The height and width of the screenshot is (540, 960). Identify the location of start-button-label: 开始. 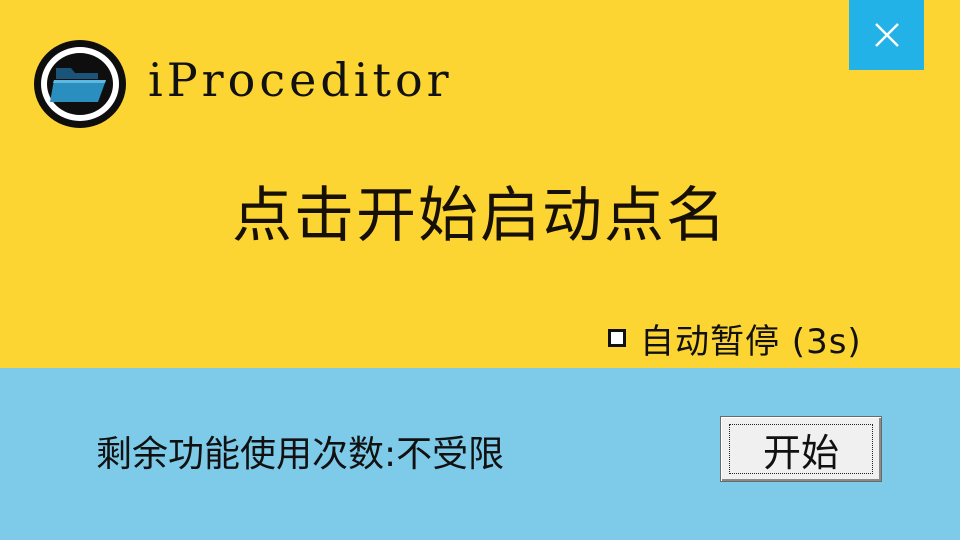
(801, 449).